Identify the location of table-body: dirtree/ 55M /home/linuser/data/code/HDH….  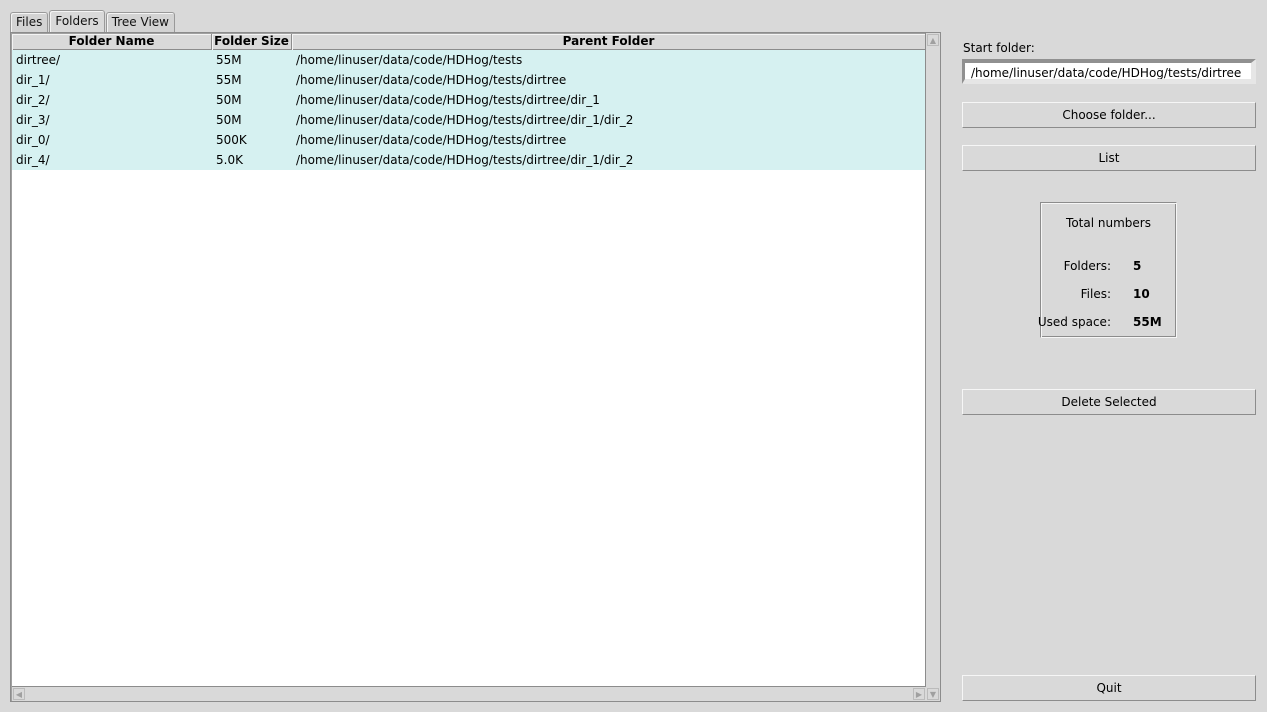
(469, 110).